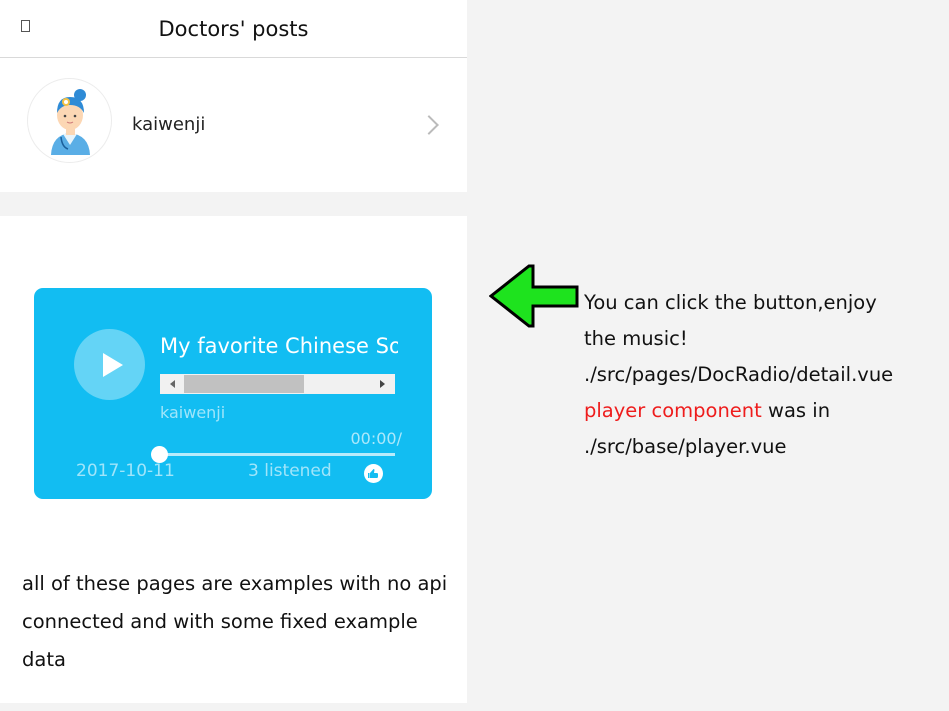  I want to click on listen-count: 3 listened, so click(290, 471).